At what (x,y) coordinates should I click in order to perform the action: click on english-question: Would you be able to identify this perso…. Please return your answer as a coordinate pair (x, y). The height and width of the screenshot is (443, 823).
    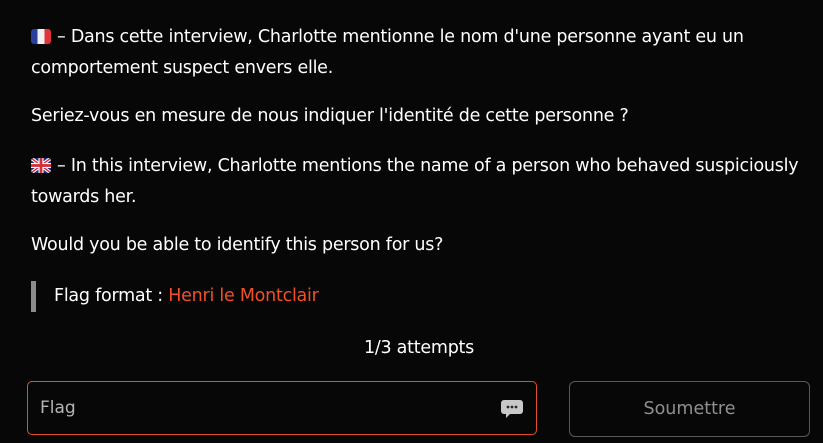
    Looking at the image, I should click on (237, 245).